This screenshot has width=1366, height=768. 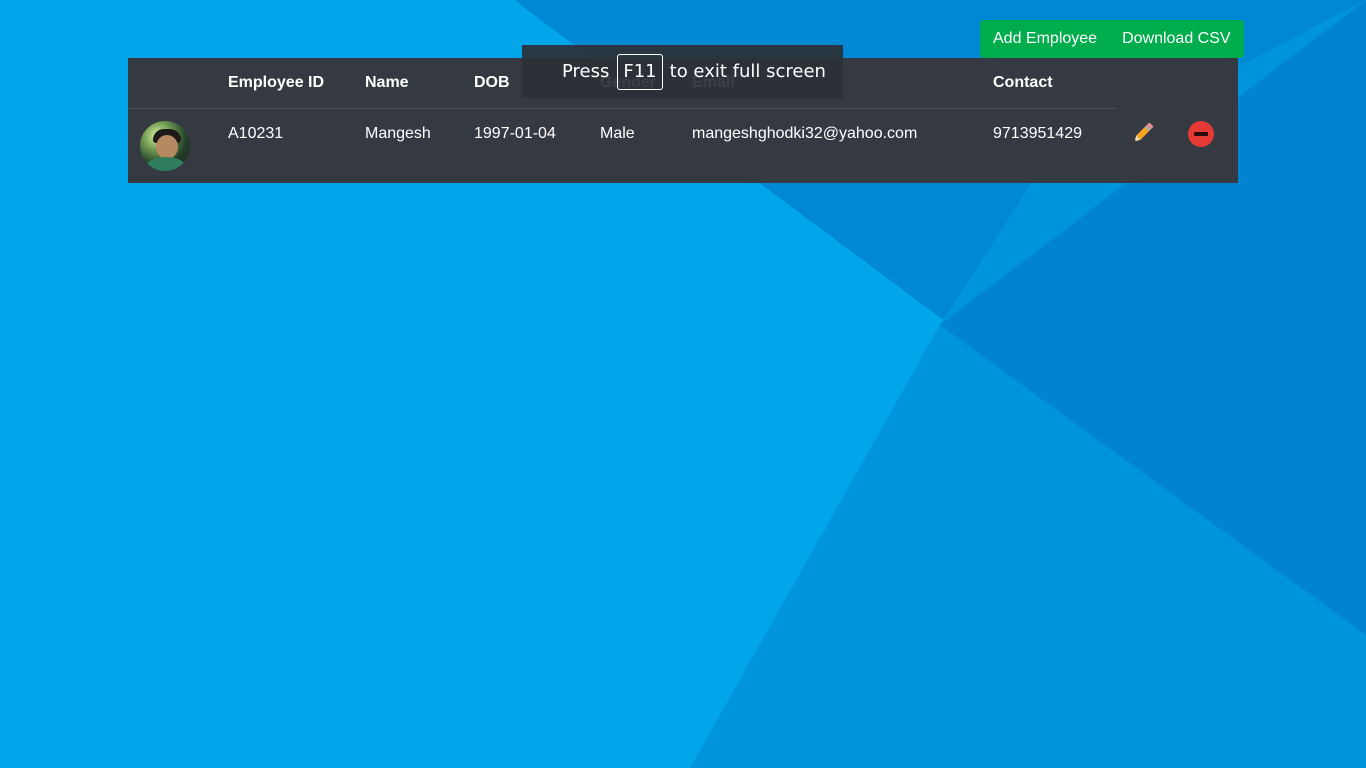 I want to click on toolbar: Add Employee Download CSV, so click(x=1112, y=39).